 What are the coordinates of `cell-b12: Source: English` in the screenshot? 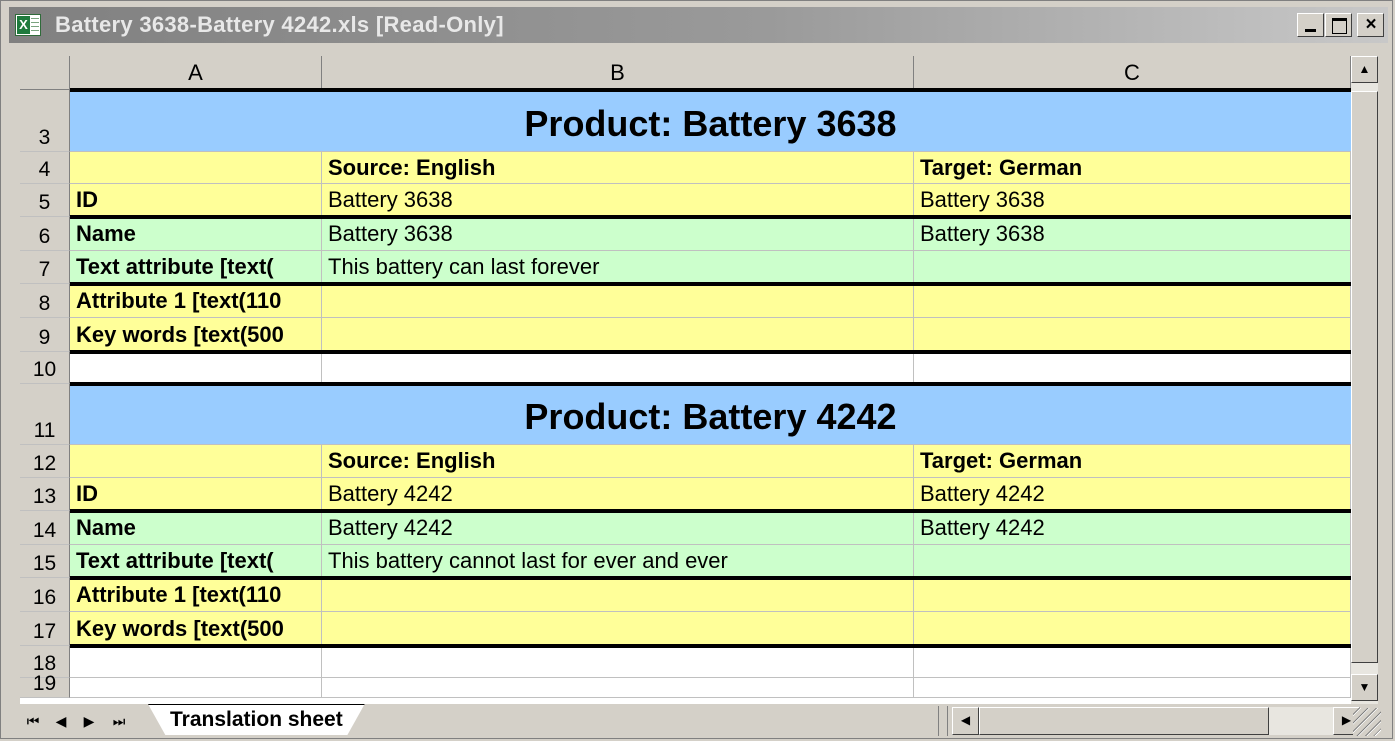 It's located at (618, 461).